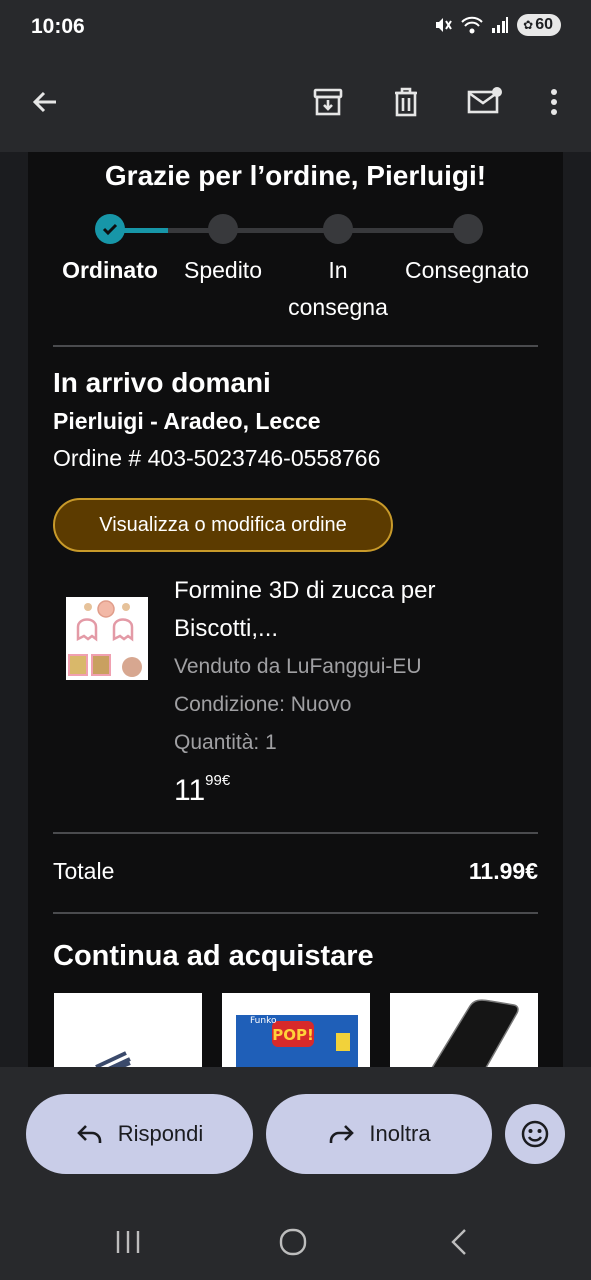 The height and width of the screenshot is (1280, 591). I want to click on product-price: 1199€, so click(202, 790).